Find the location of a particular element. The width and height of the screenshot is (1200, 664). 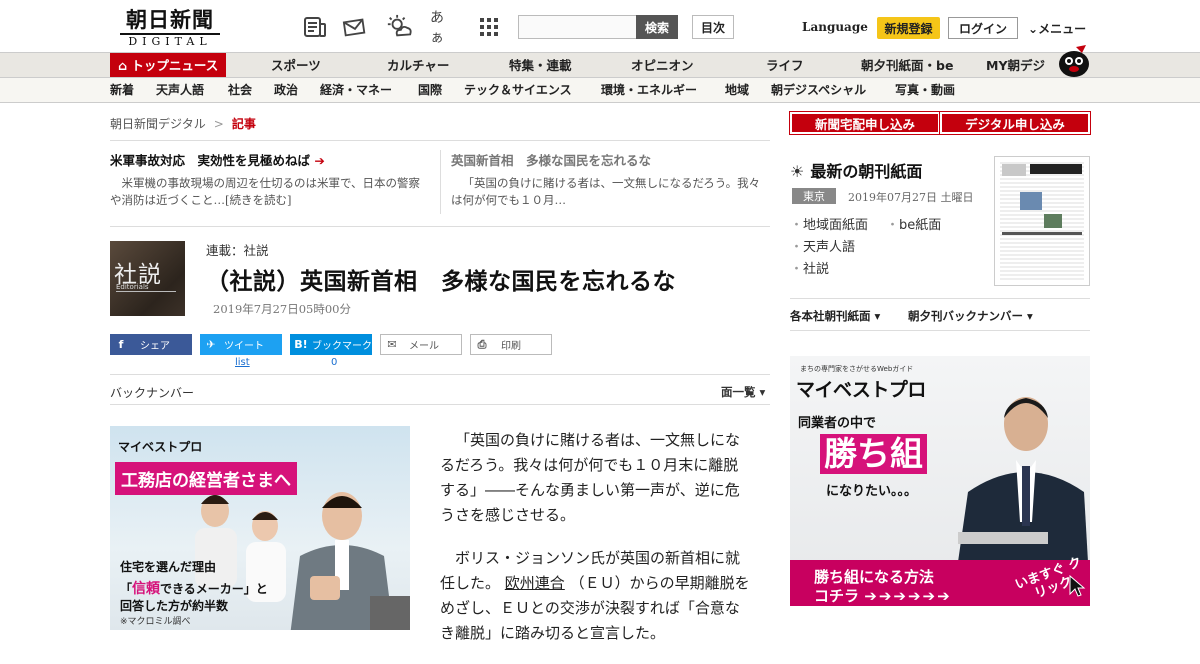

newspaper-icon is located at coordinates (315, 27).